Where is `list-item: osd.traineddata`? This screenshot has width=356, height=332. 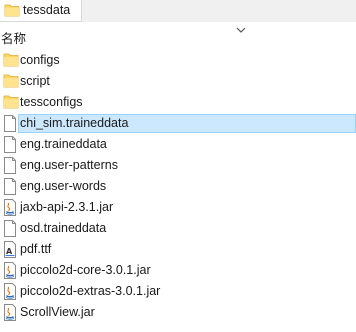
list-item: osd.traineddata is located at coordinates (178, 228).